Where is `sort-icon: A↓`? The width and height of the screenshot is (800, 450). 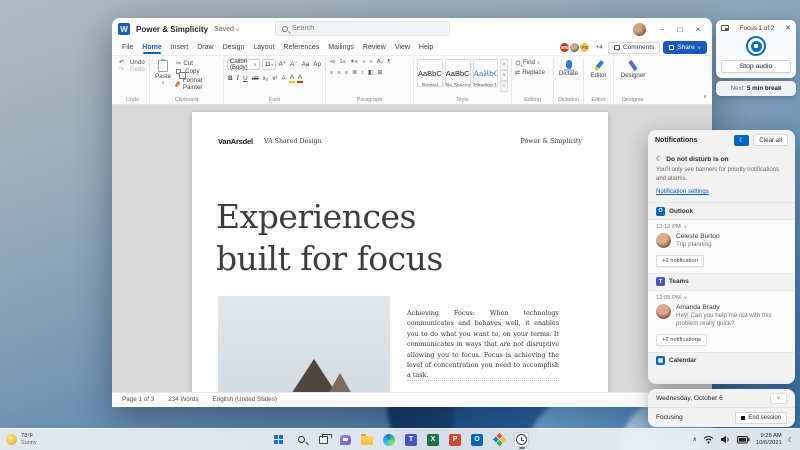 sort-icon: A↓ is located at coordinates (380, 62).